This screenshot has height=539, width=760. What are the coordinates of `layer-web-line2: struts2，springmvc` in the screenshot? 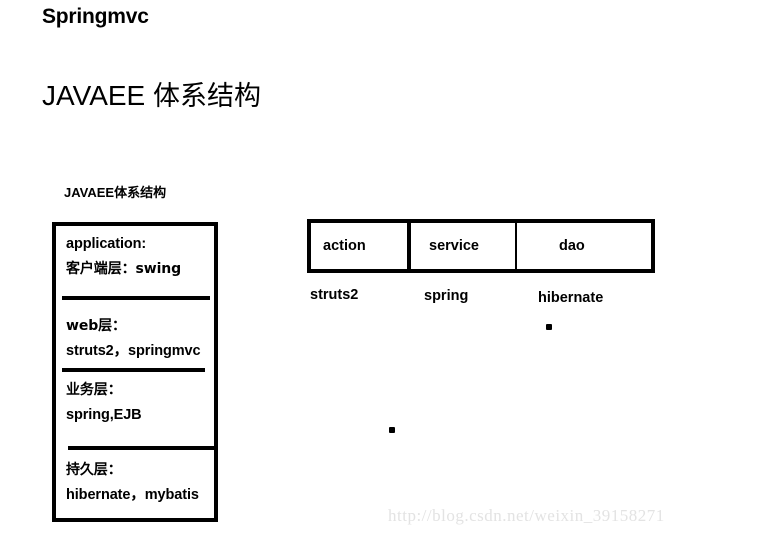 It's located at (133, 351).